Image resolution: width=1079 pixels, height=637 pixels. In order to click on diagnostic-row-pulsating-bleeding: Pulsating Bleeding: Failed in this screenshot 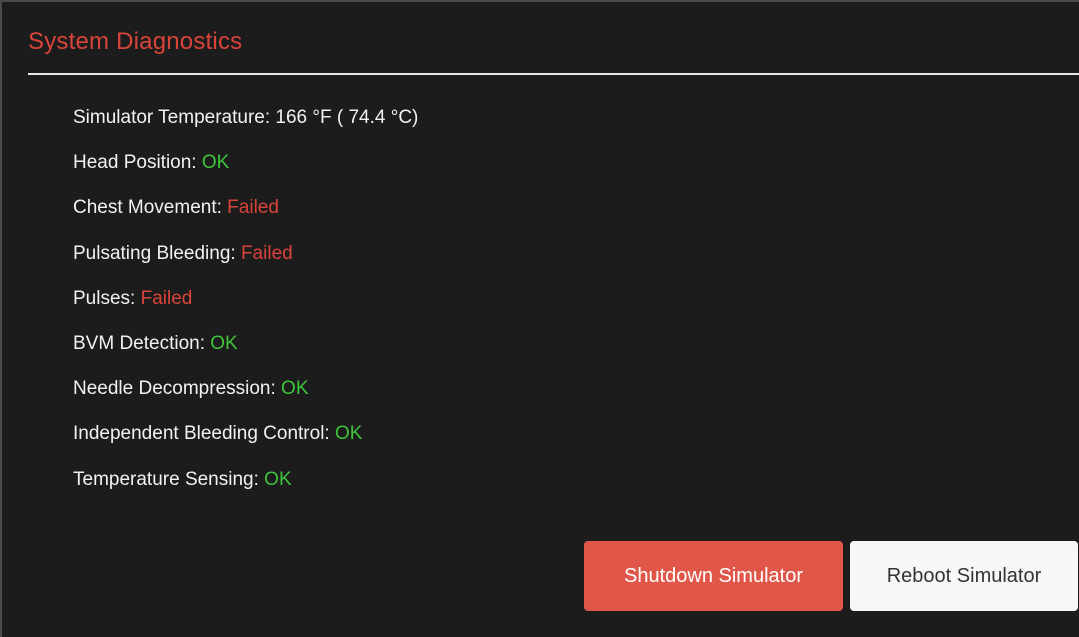, I will do `click(245, 263)`.